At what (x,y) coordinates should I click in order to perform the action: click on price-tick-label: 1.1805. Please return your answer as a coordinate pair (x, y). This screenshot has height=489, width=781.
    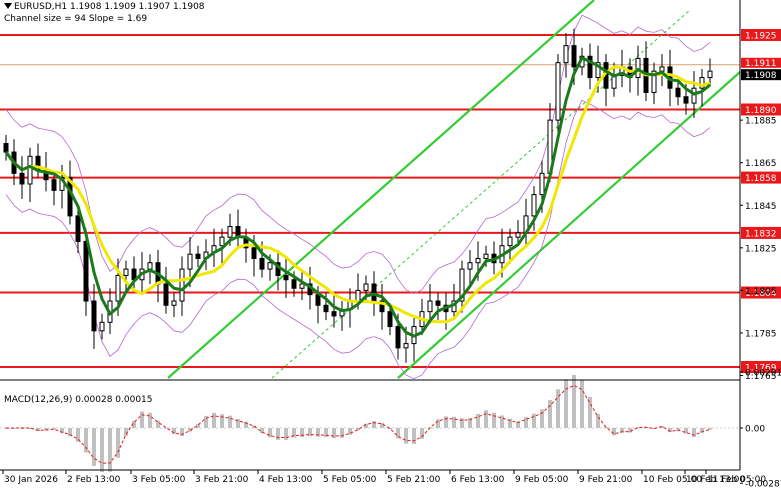
    Looking at the image, I should click on (761, 292).